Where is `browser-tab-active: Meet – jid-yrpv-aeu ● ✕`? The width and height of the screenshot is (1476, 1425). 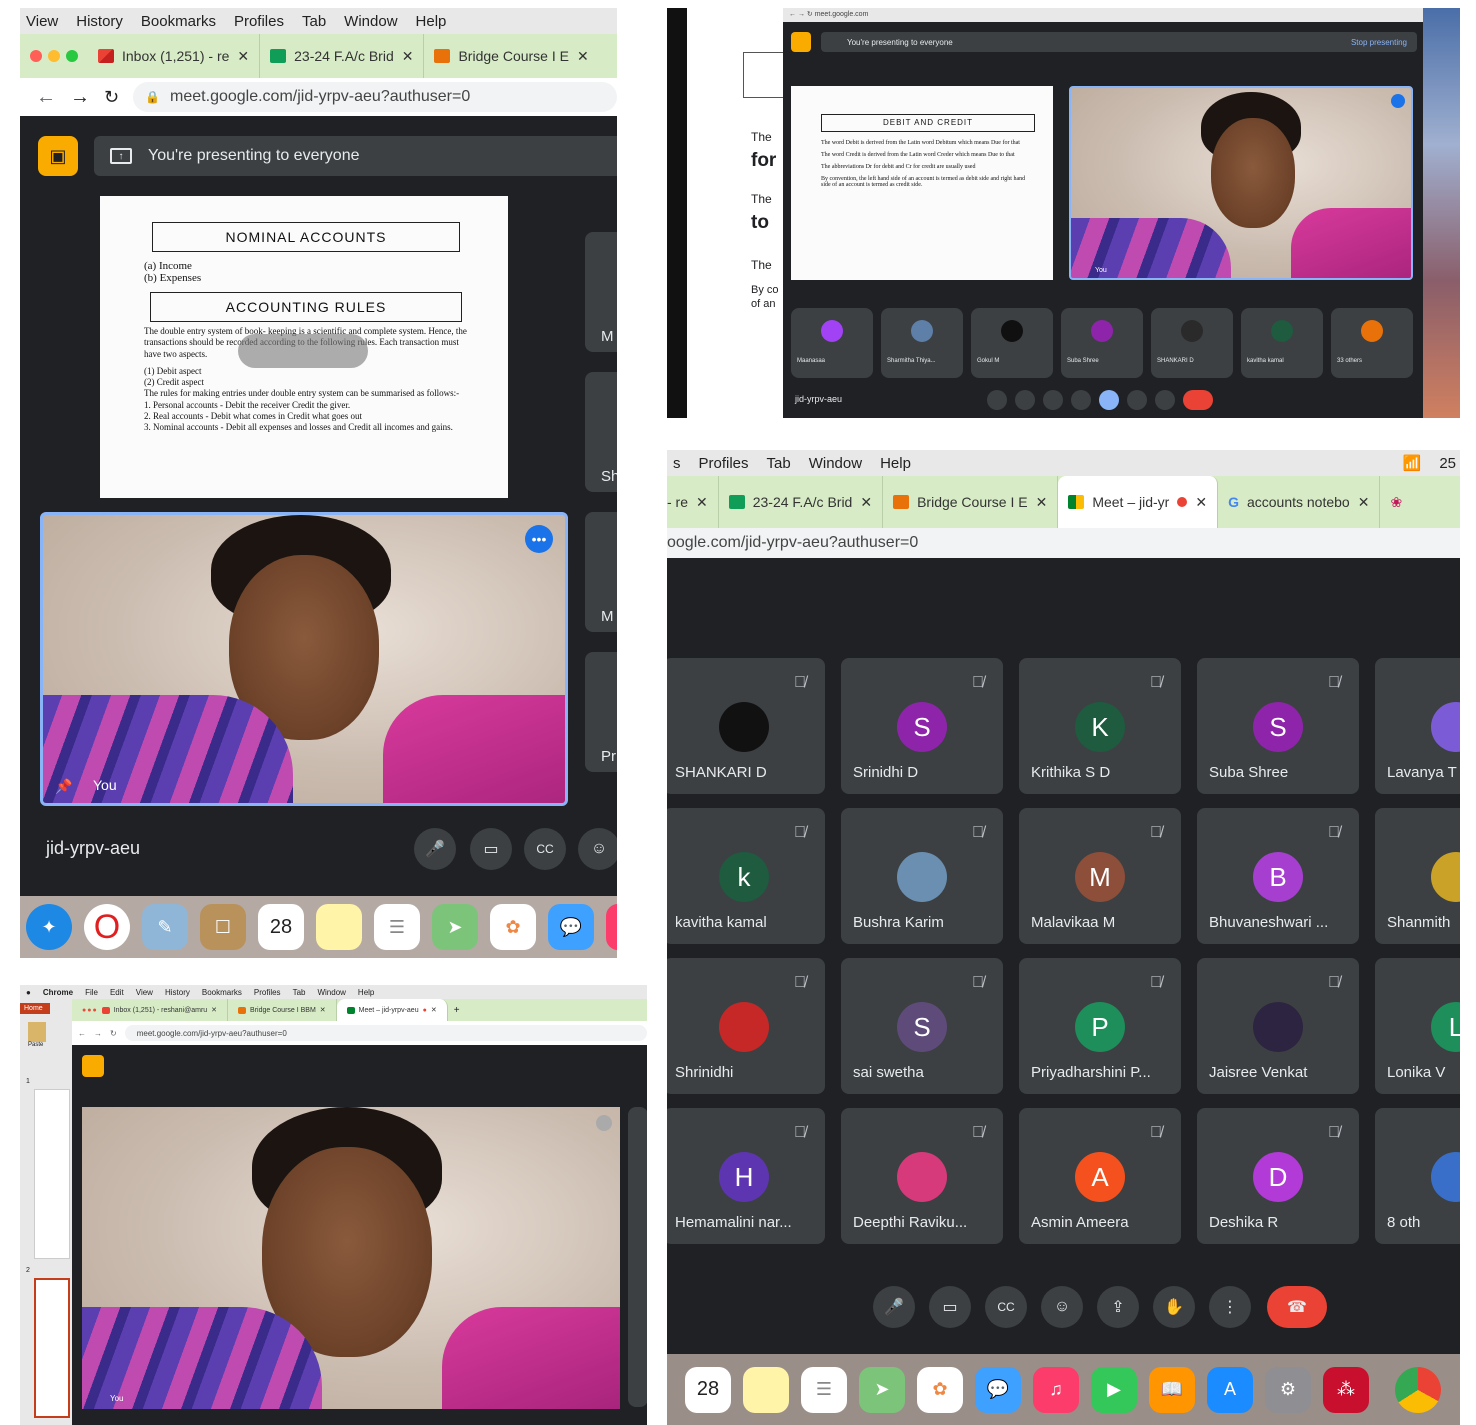 browser-tab-active: Meet – jid-yrpv-aeu ● ✕ is located at coordinates (392, 1010).